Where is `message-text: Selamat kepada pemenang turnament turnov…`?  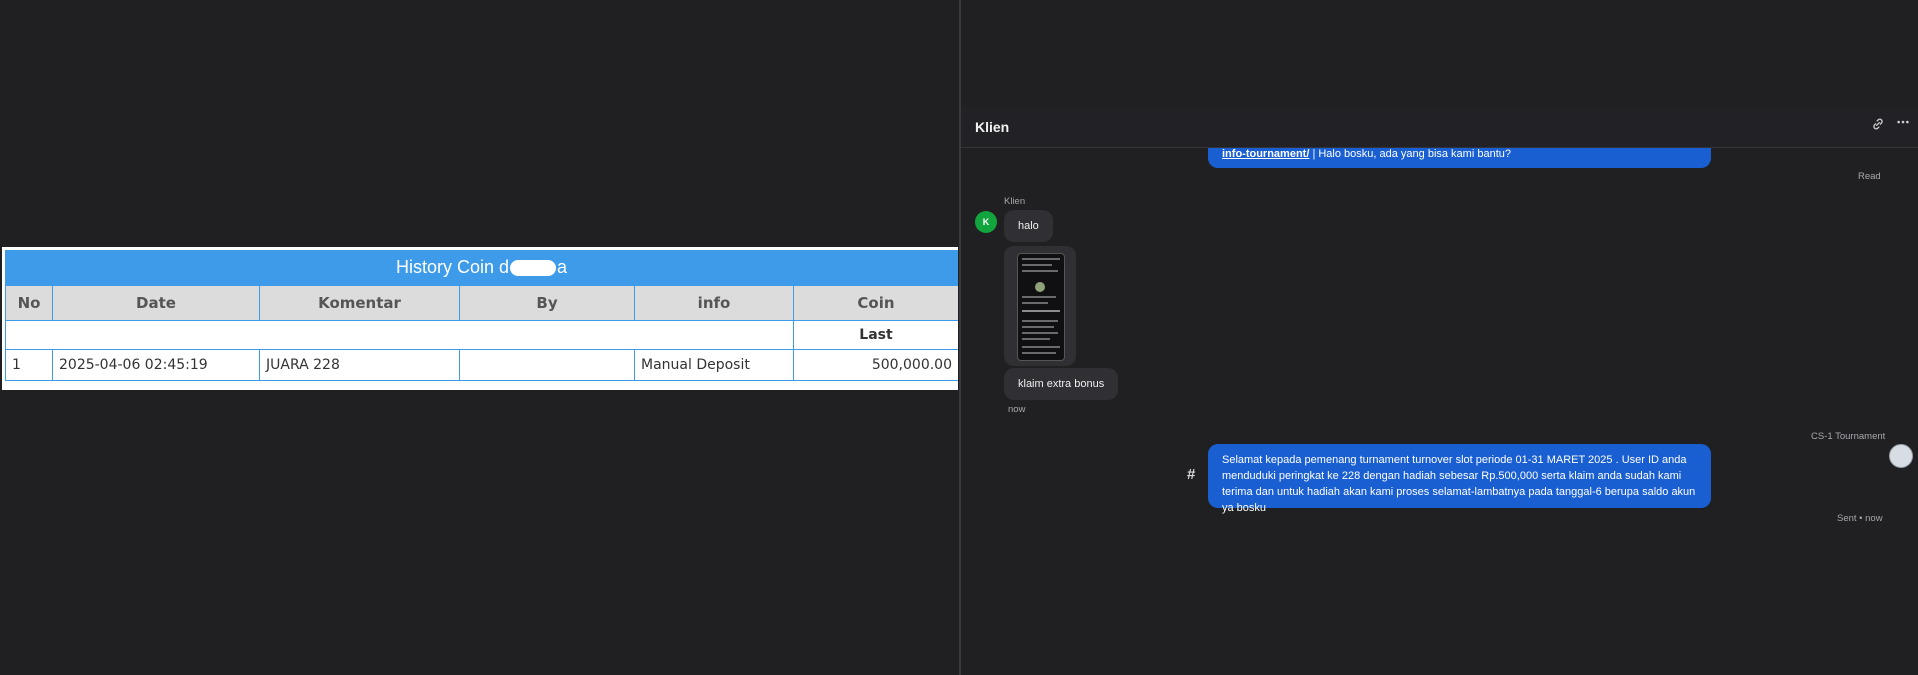
message-text: Selamat kepada pemenang turnament turnov… is located at coordinates (1459, 484).